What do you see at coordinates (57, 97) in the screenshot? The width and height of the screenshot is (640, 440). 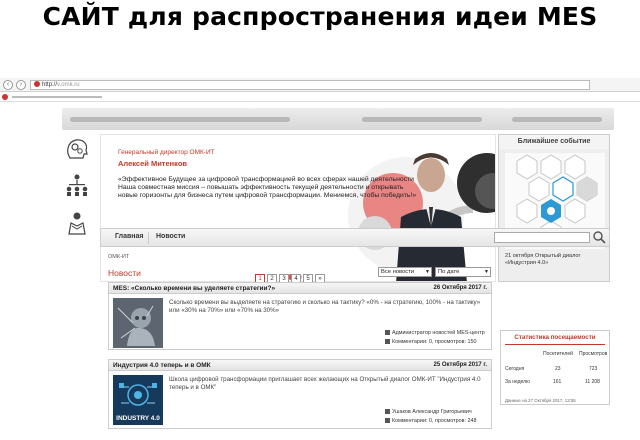 I see `tab-title-blurred` at bounding box center [57, 97].